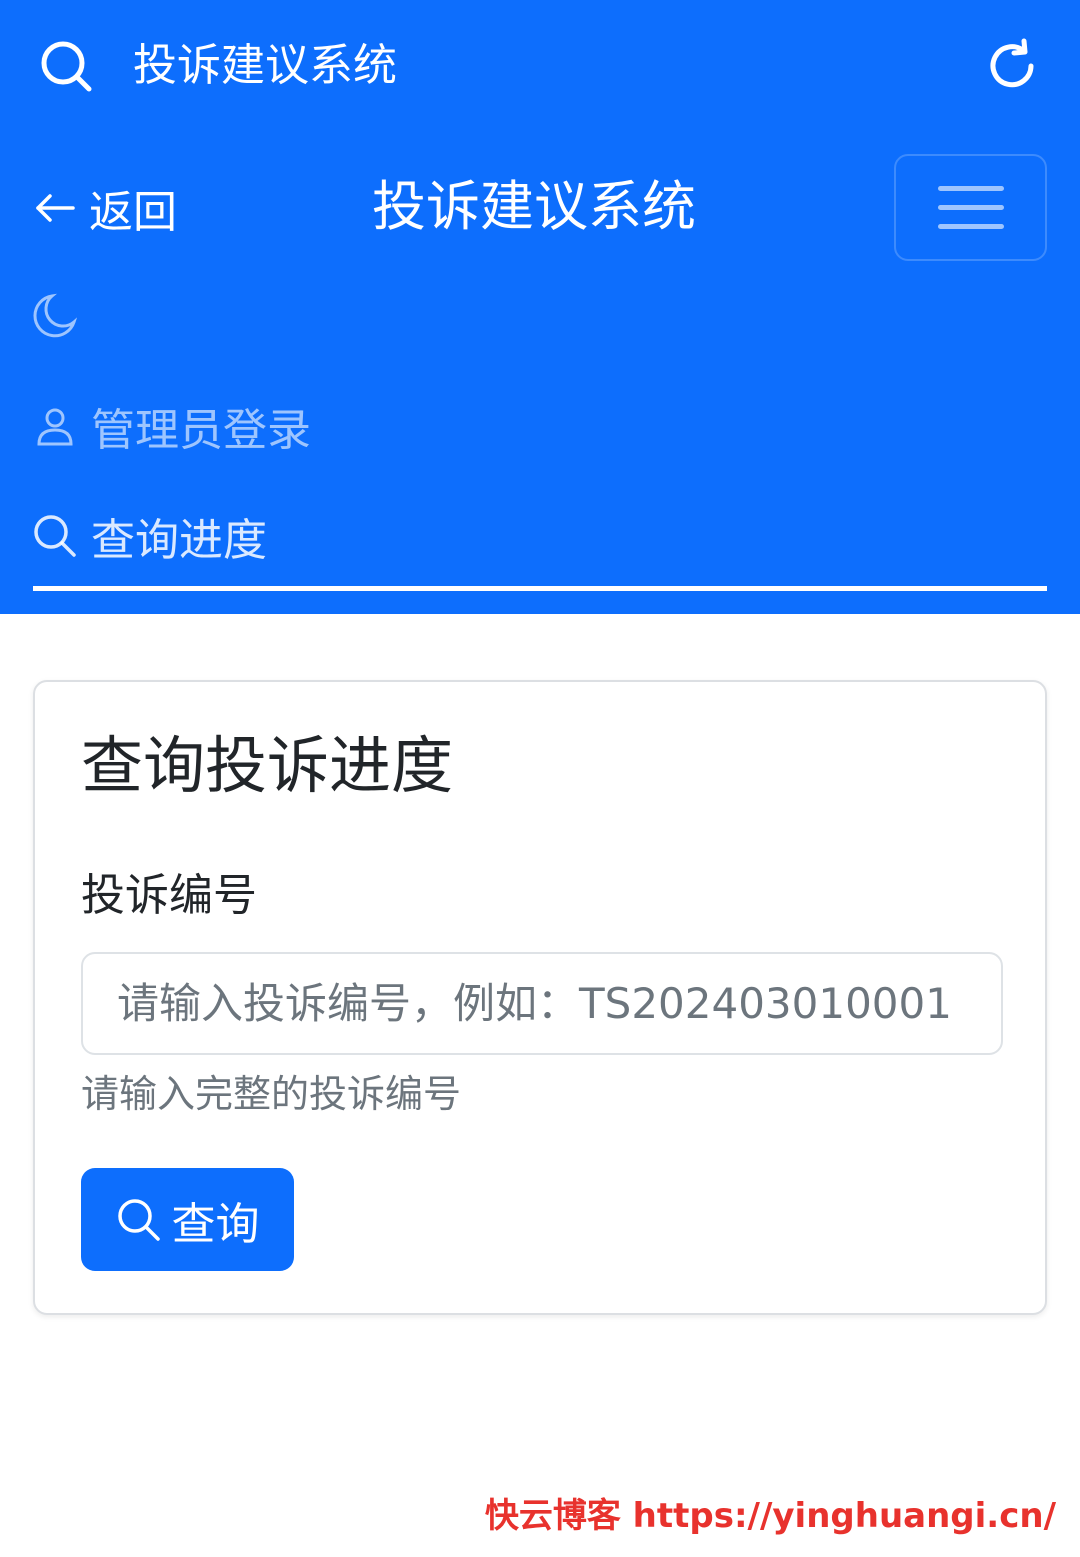  I want to click on back-link-label: 返回, so click(133, 212).